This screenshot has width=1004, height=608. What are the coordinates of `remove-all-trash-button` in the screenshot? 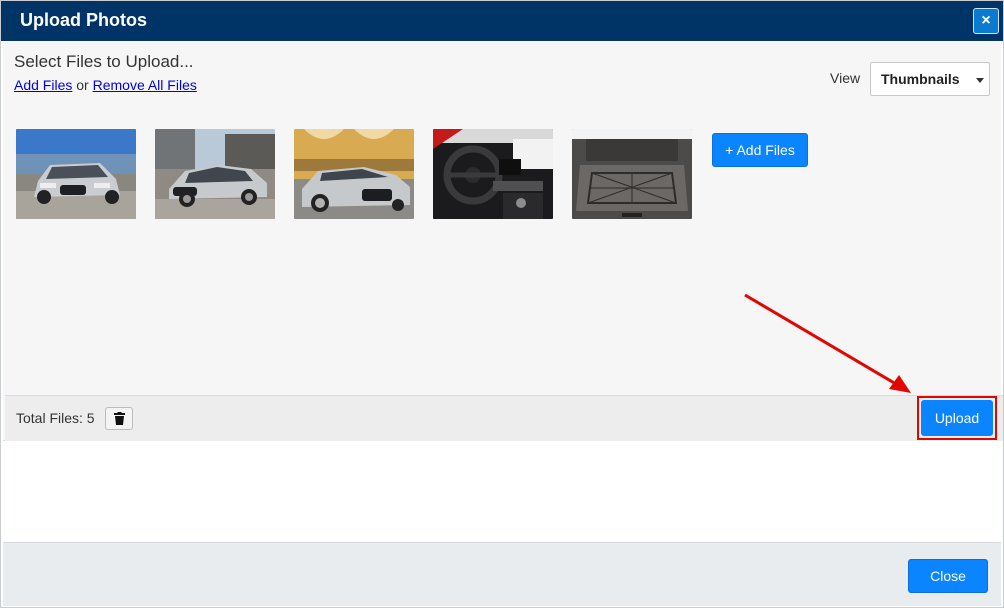 It's located at (119, 418).